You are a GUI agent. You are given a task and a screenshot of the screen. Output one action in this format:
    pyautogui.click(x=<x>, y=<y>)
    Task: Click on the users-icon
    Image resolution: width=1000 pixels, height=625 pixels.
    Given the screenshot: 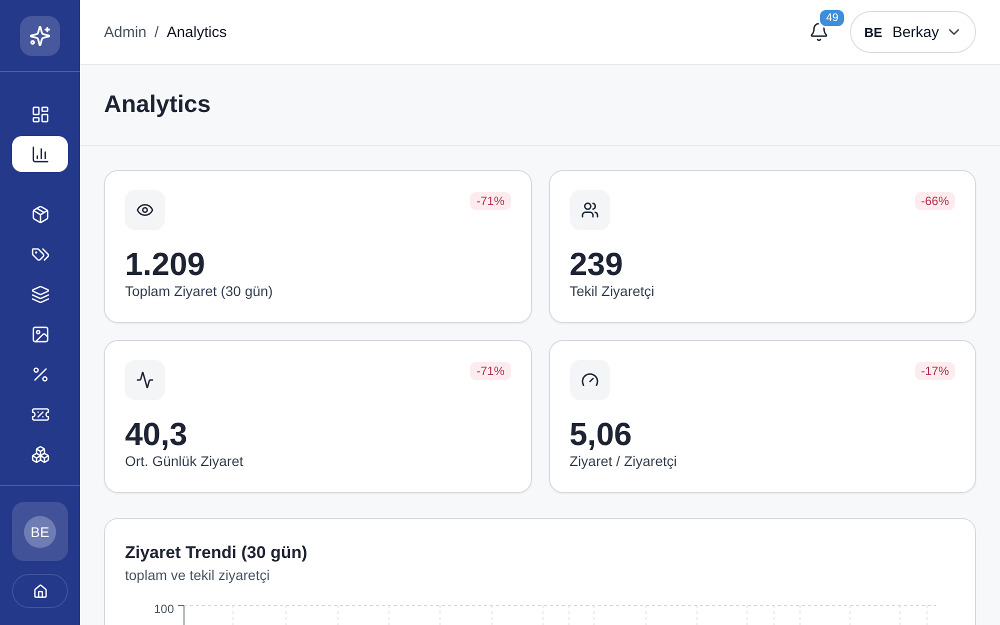 What is the action you would take?
    pyautogui.click(x=590, y=210)
    